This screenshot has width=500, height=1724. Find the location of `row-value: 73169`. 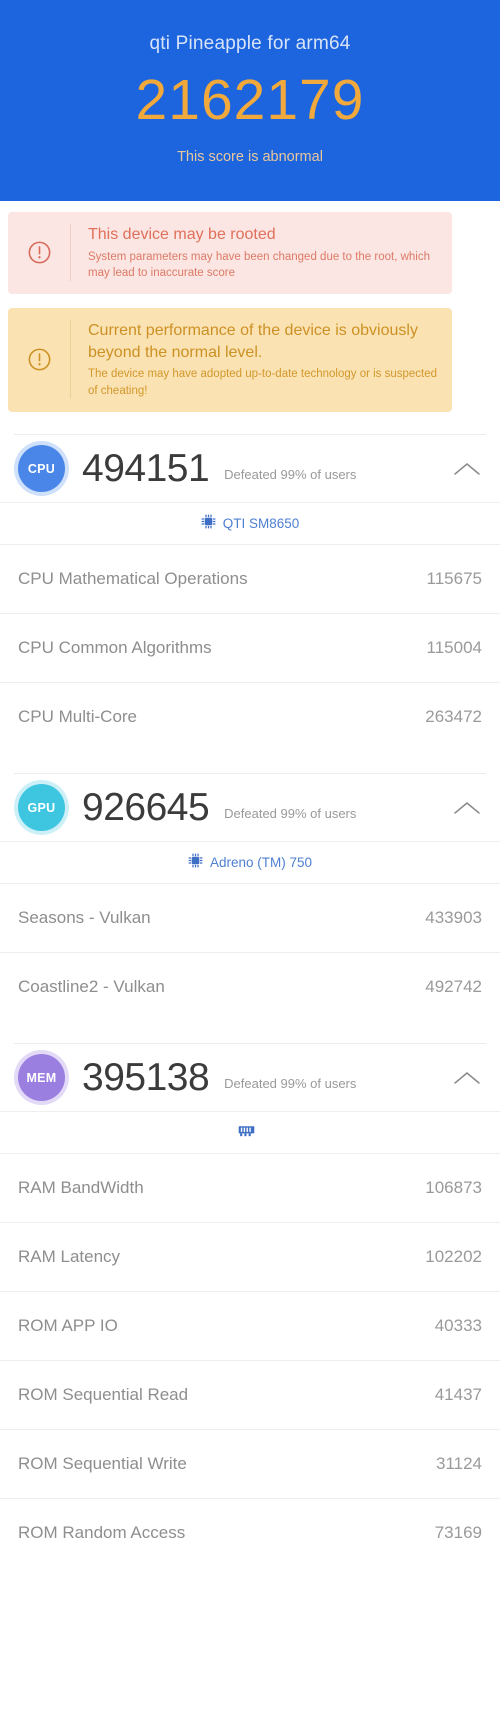

row-value: 73169 is located at coordinates (458, 1533).